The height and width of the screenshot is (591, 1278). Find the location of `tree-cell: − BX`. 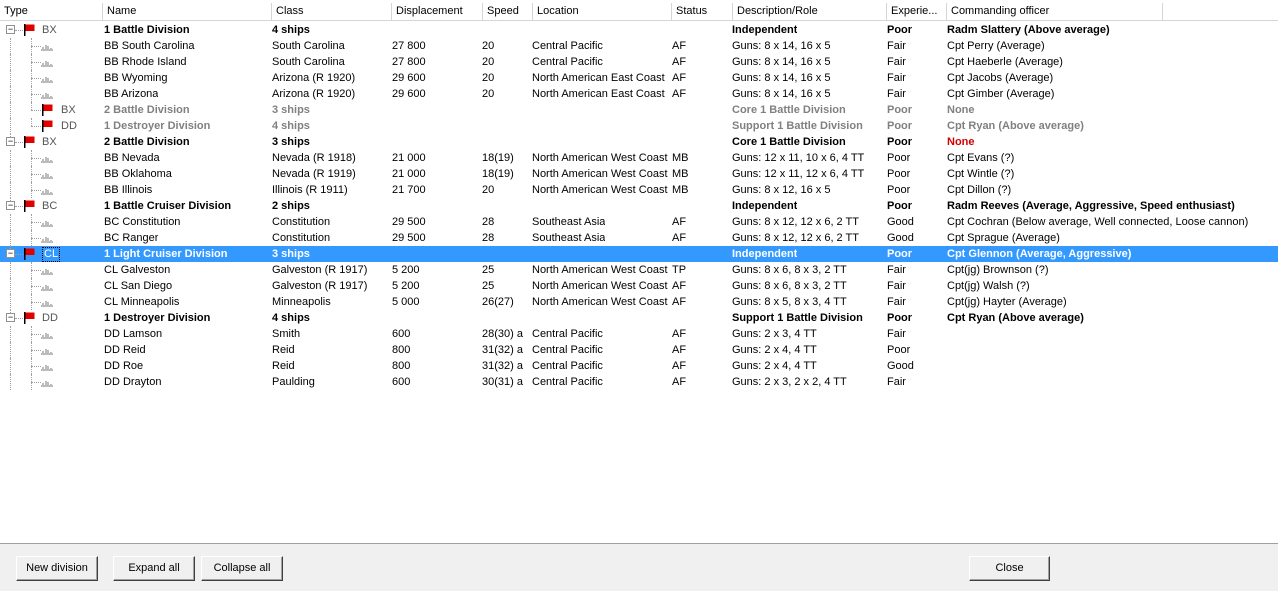

tree-cell: − BX is located at coordinates (50, 142).